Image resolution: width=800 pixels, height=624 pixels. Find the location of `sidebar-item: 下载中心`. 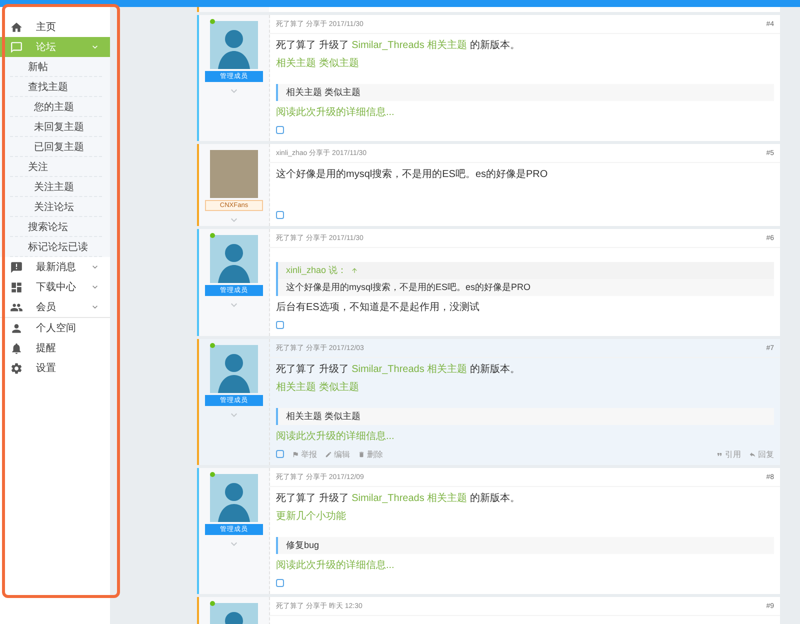

sidebar-item: 下载中心 is located at coordinates (55, 287).